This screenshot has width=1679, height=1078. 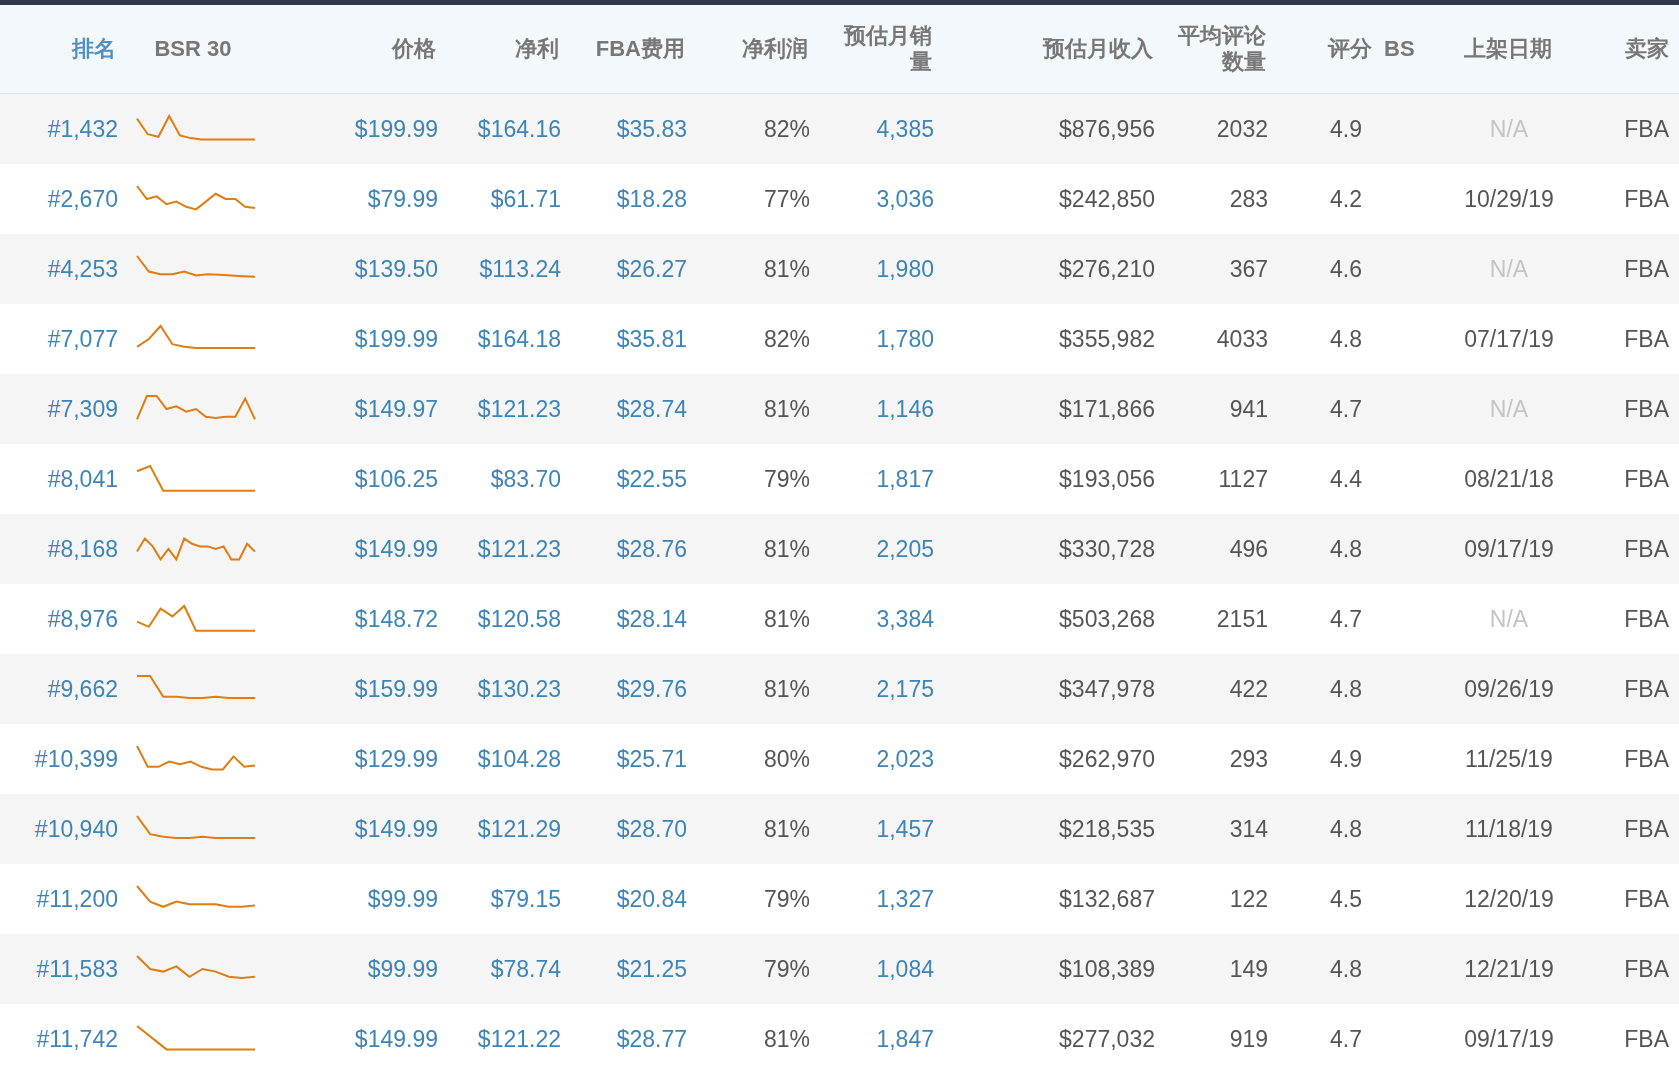 I want to click on column-header: BSR 30, so click(x=196, y=49).